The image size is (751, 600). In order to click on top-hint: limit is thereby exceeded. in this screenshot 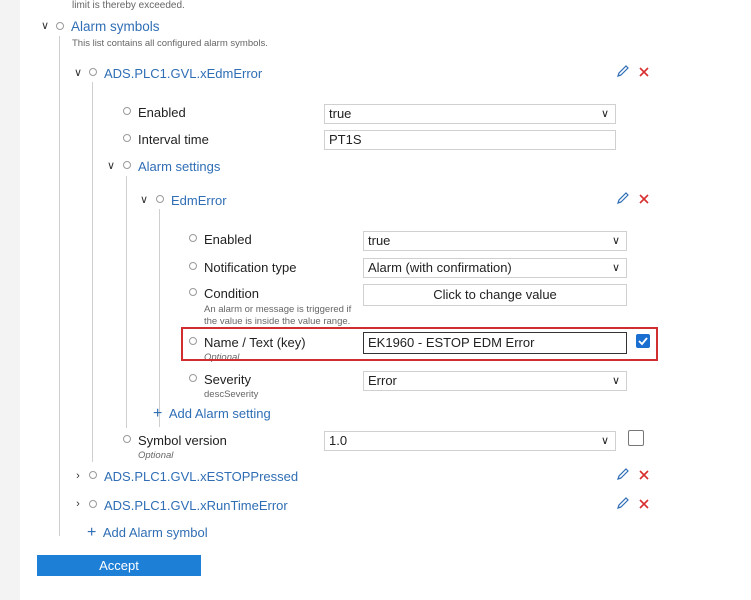, I will do `click(128, 5)`.